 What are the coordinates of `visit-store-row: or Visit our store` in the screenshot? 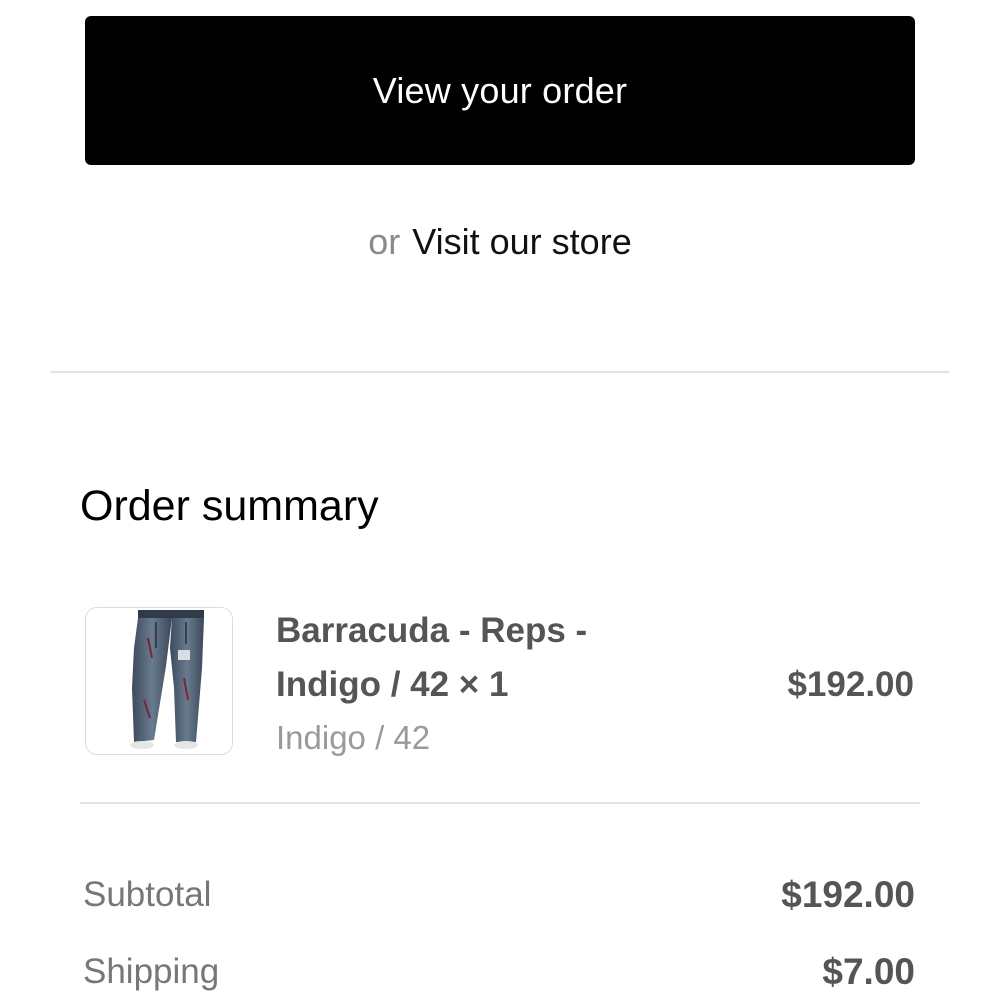 It's located at (500, 242).